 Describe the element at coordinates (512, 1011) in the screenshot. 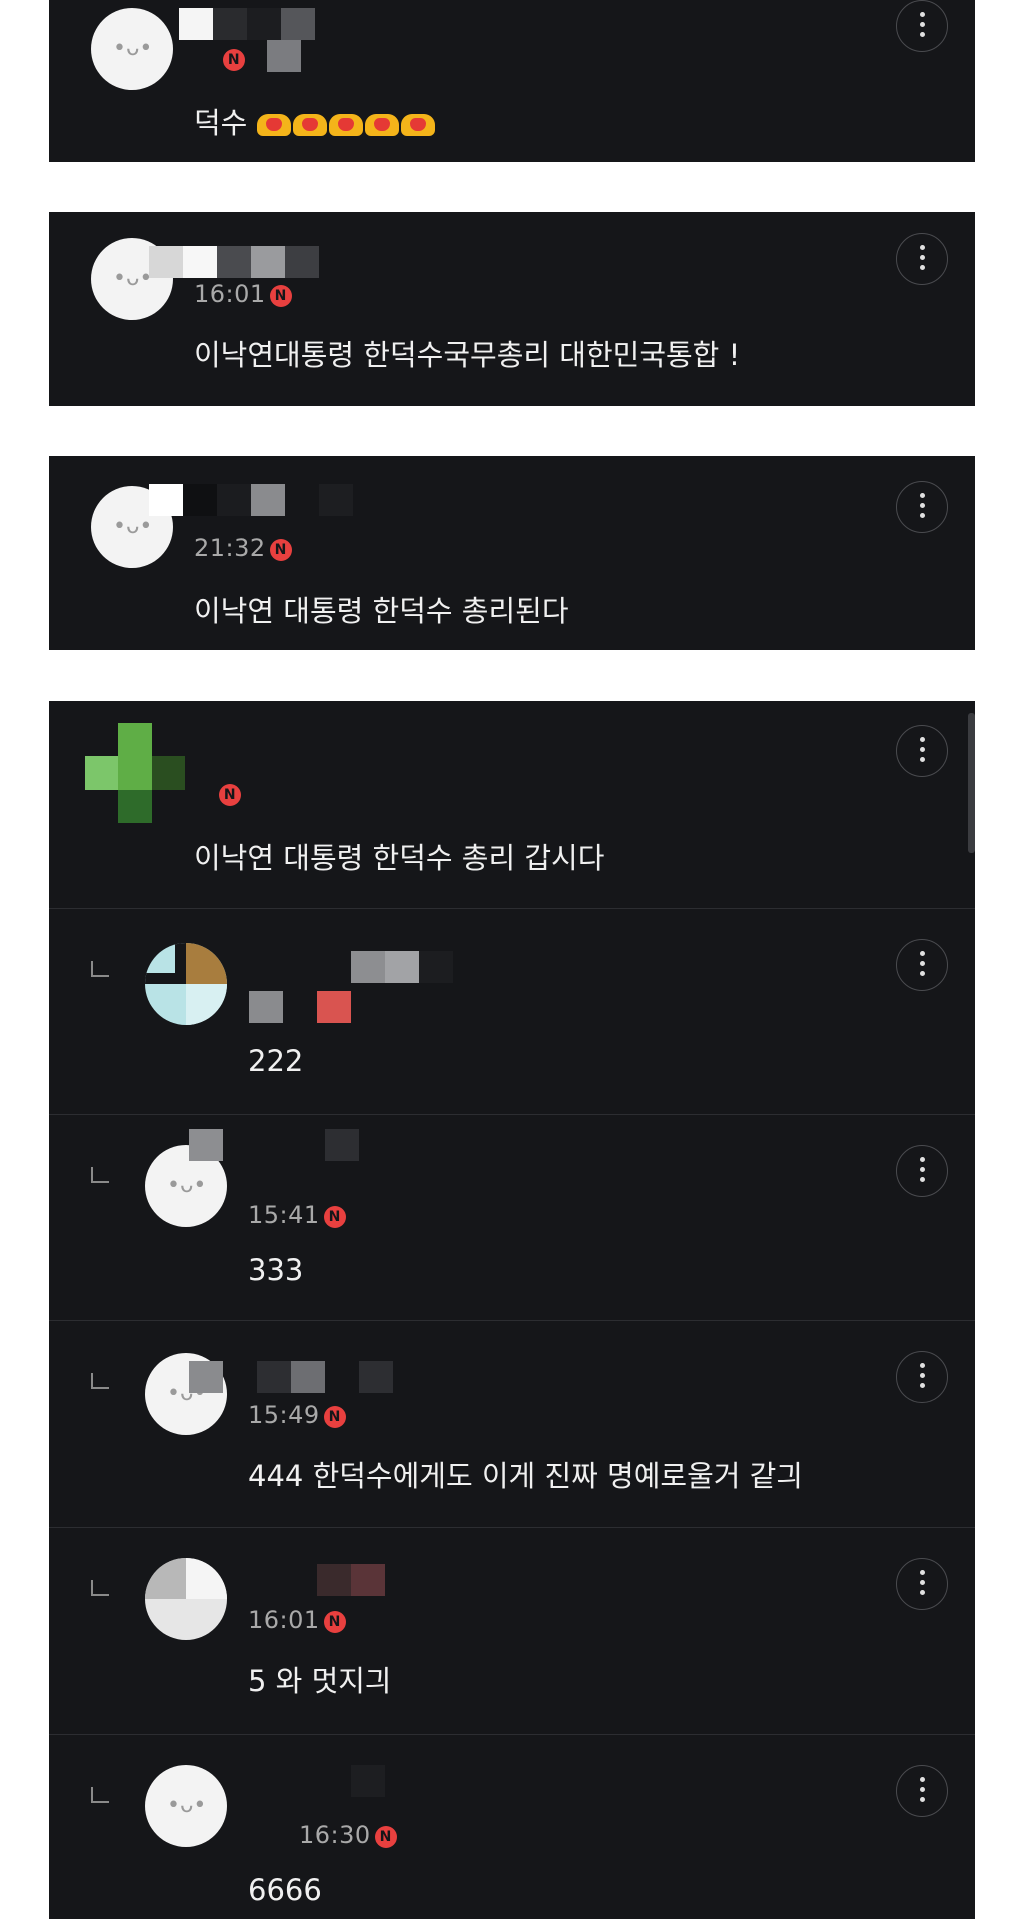

I see `reply-item: 222` at that location.